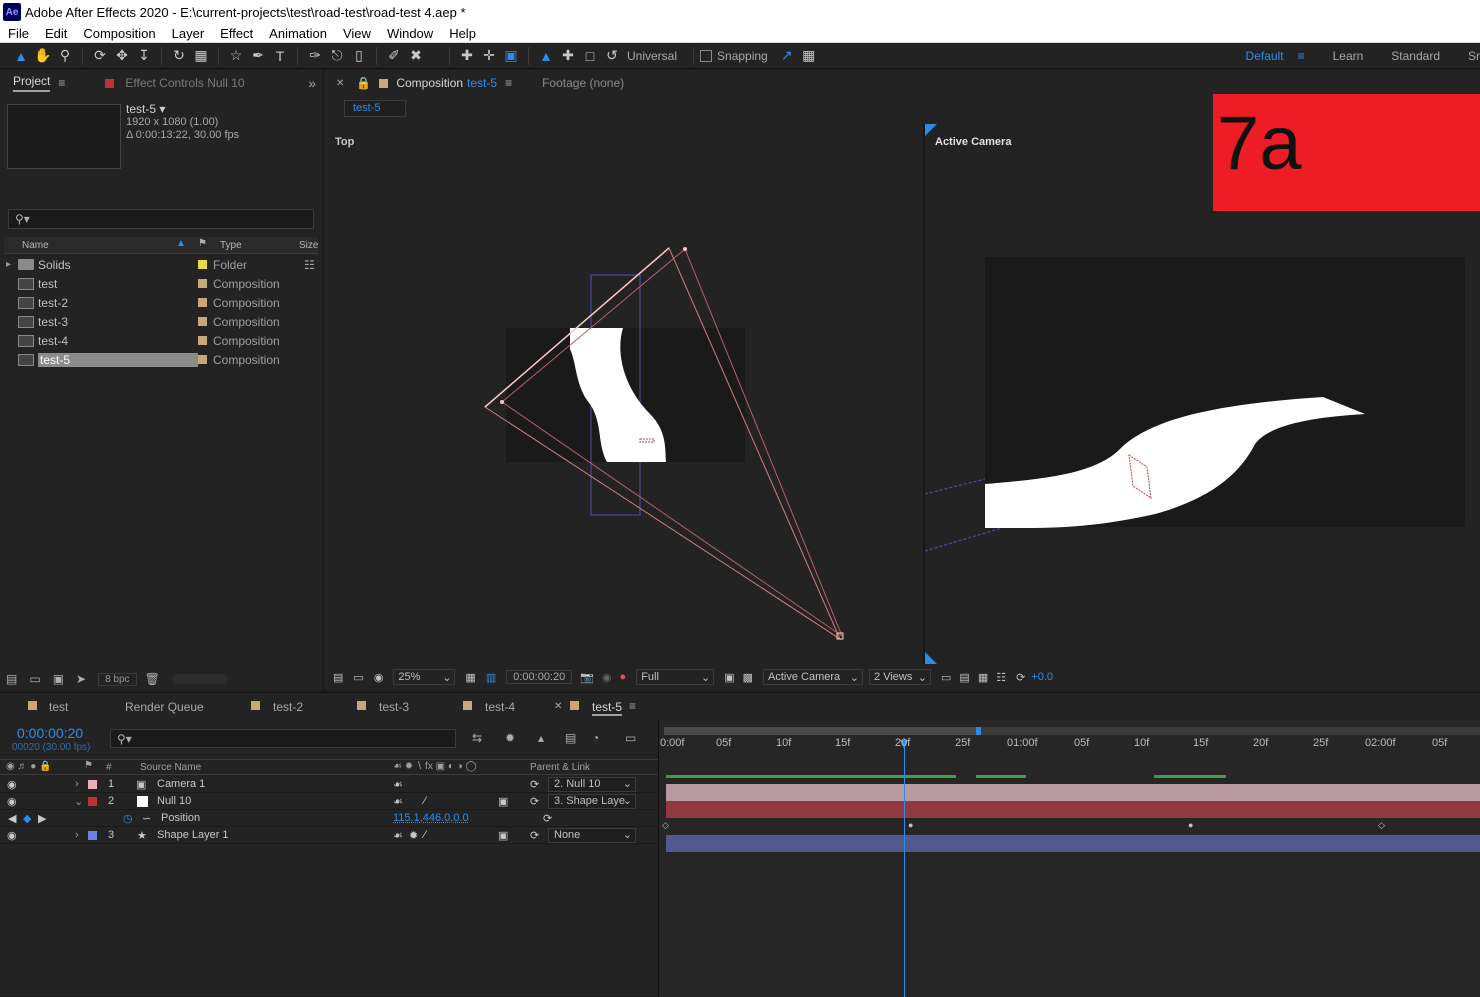 The height and width of the screenshot is (997, 1480). I want to click on project-item-test: test Composition, so click(154, 283).